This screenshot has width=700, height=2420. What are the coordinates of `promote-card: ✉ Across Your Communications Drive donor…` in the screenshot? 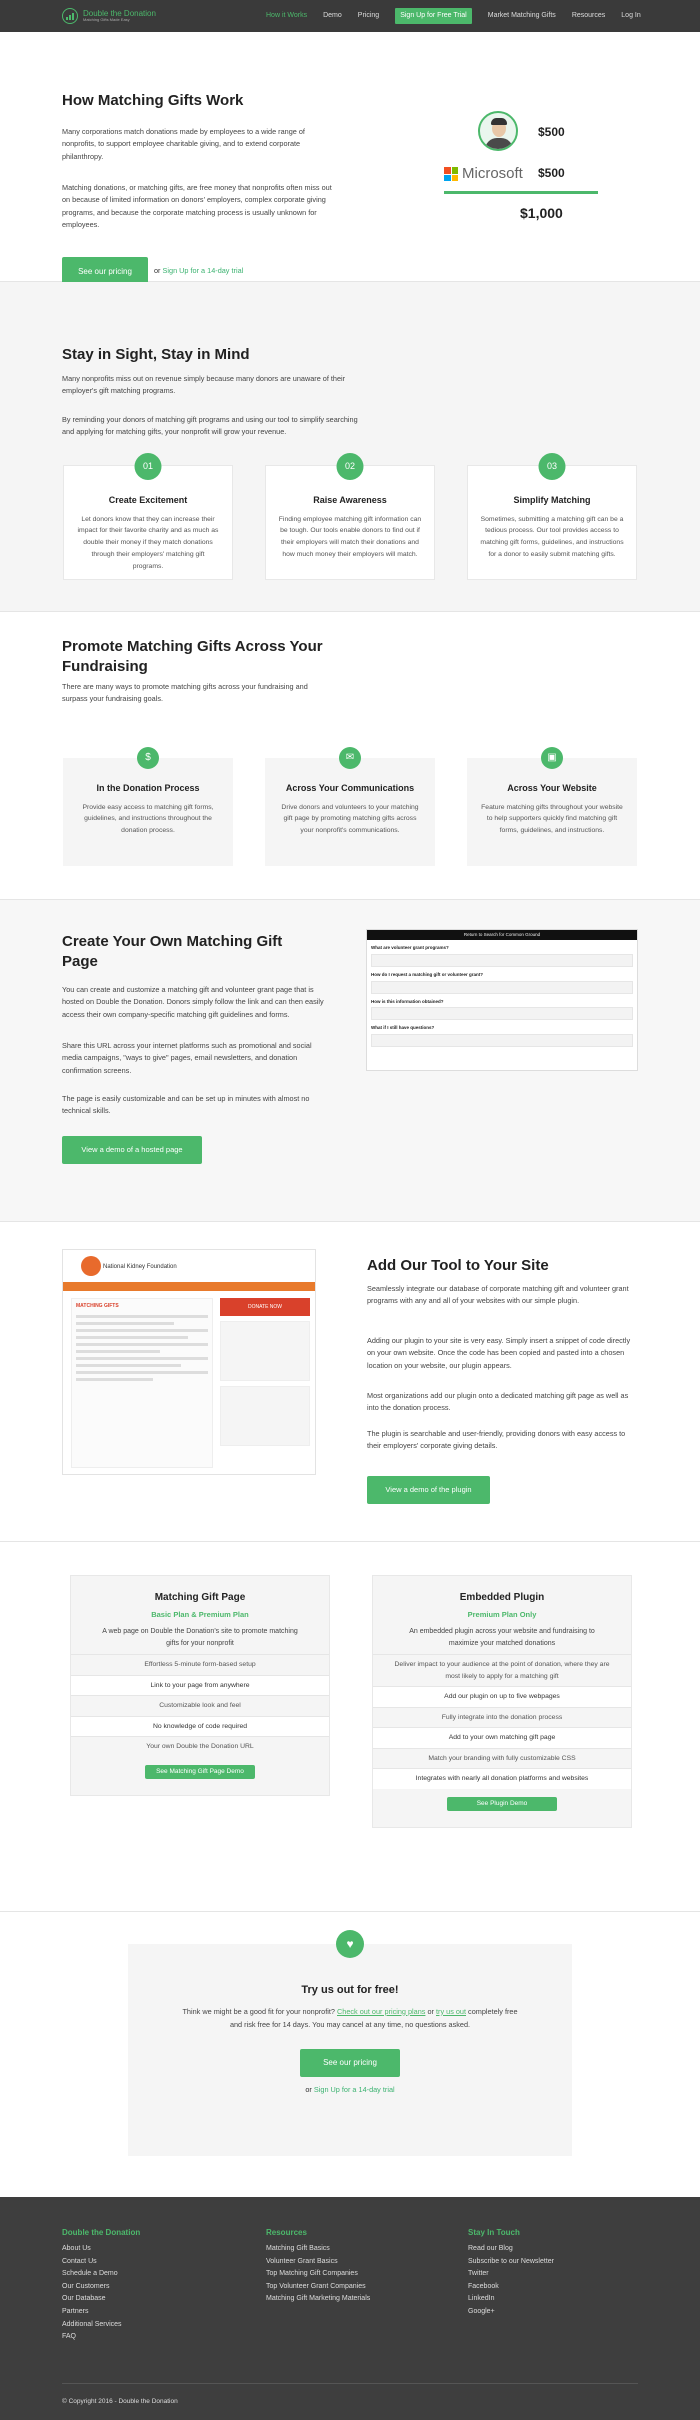 It's located at (350, 806).